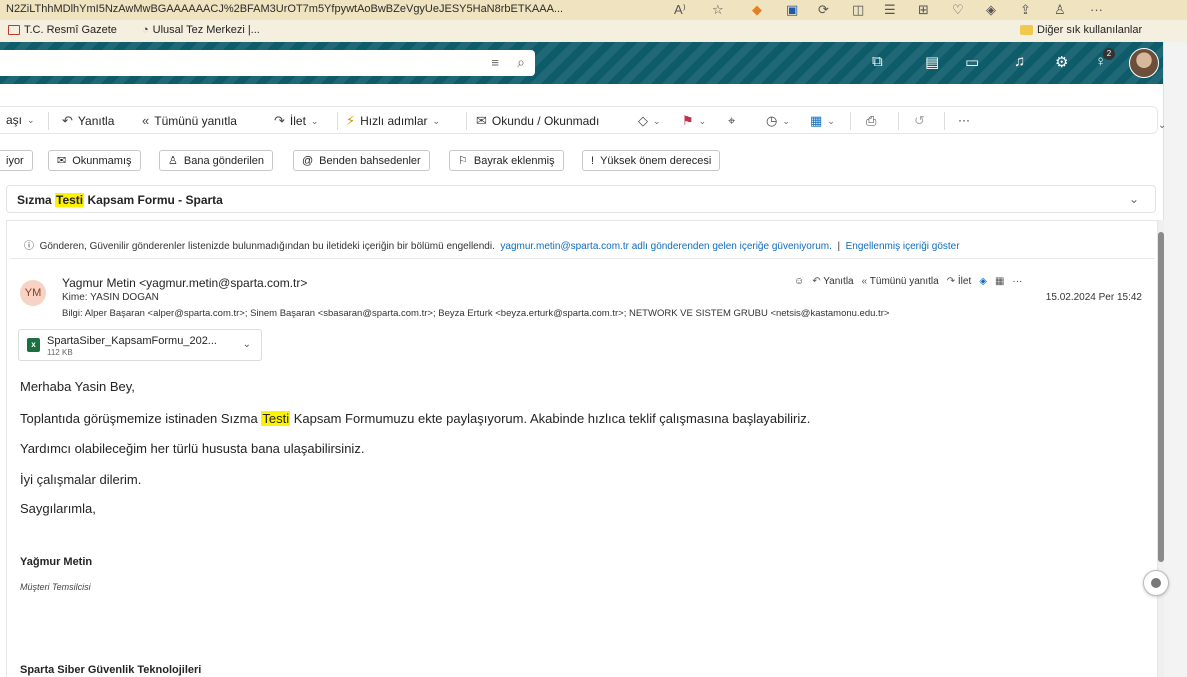 Image resolution: width=1187 pixels, height=677 pixels. What do you see at coordinates (1156, 583) in the screenshot?
I see `floating-circle-button` at bounding box center [1156, 583].